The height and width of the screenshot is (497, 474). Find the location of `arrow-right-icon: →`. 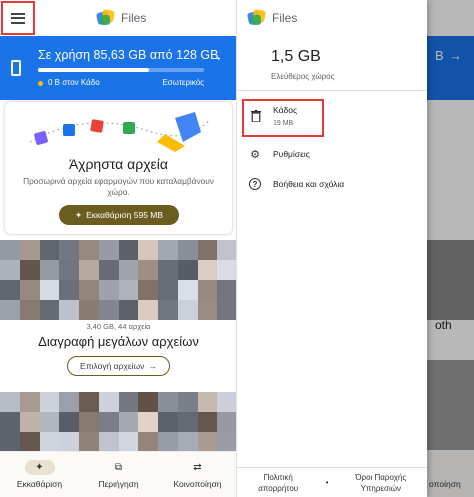

arrow-right-icon: → is located at coordinates (216, 56).